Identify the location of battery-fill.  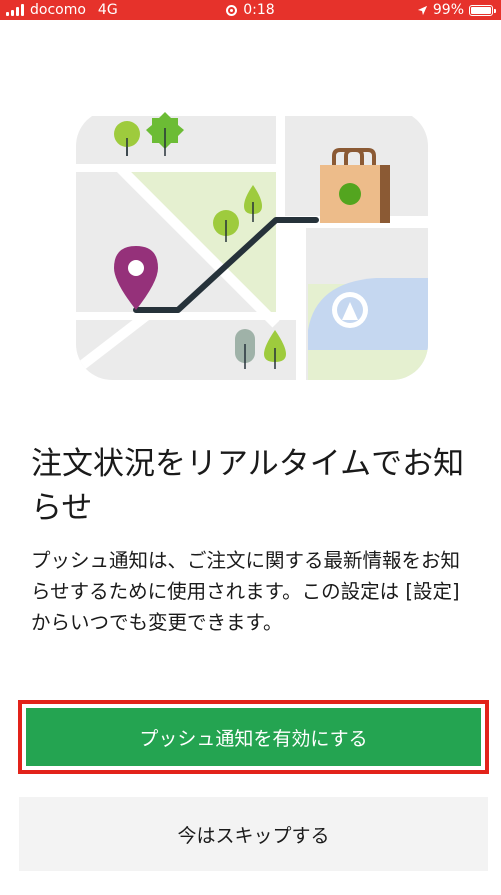
(481, 10).